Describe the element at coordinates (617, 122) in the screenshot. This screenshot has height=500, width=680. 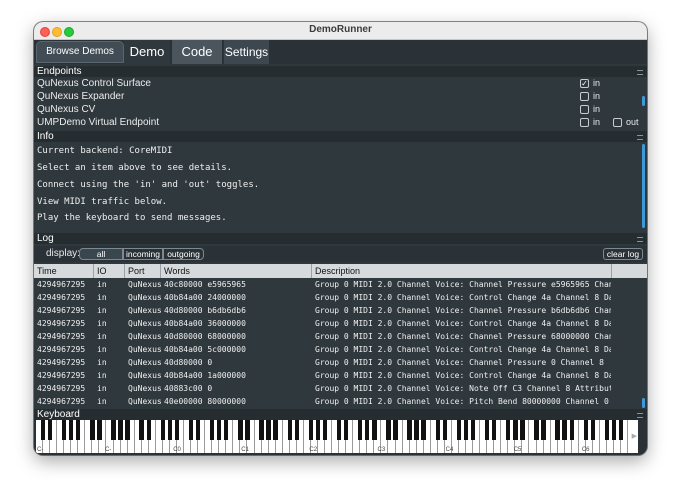
I see `endpoint-out-checkbox` at that location.